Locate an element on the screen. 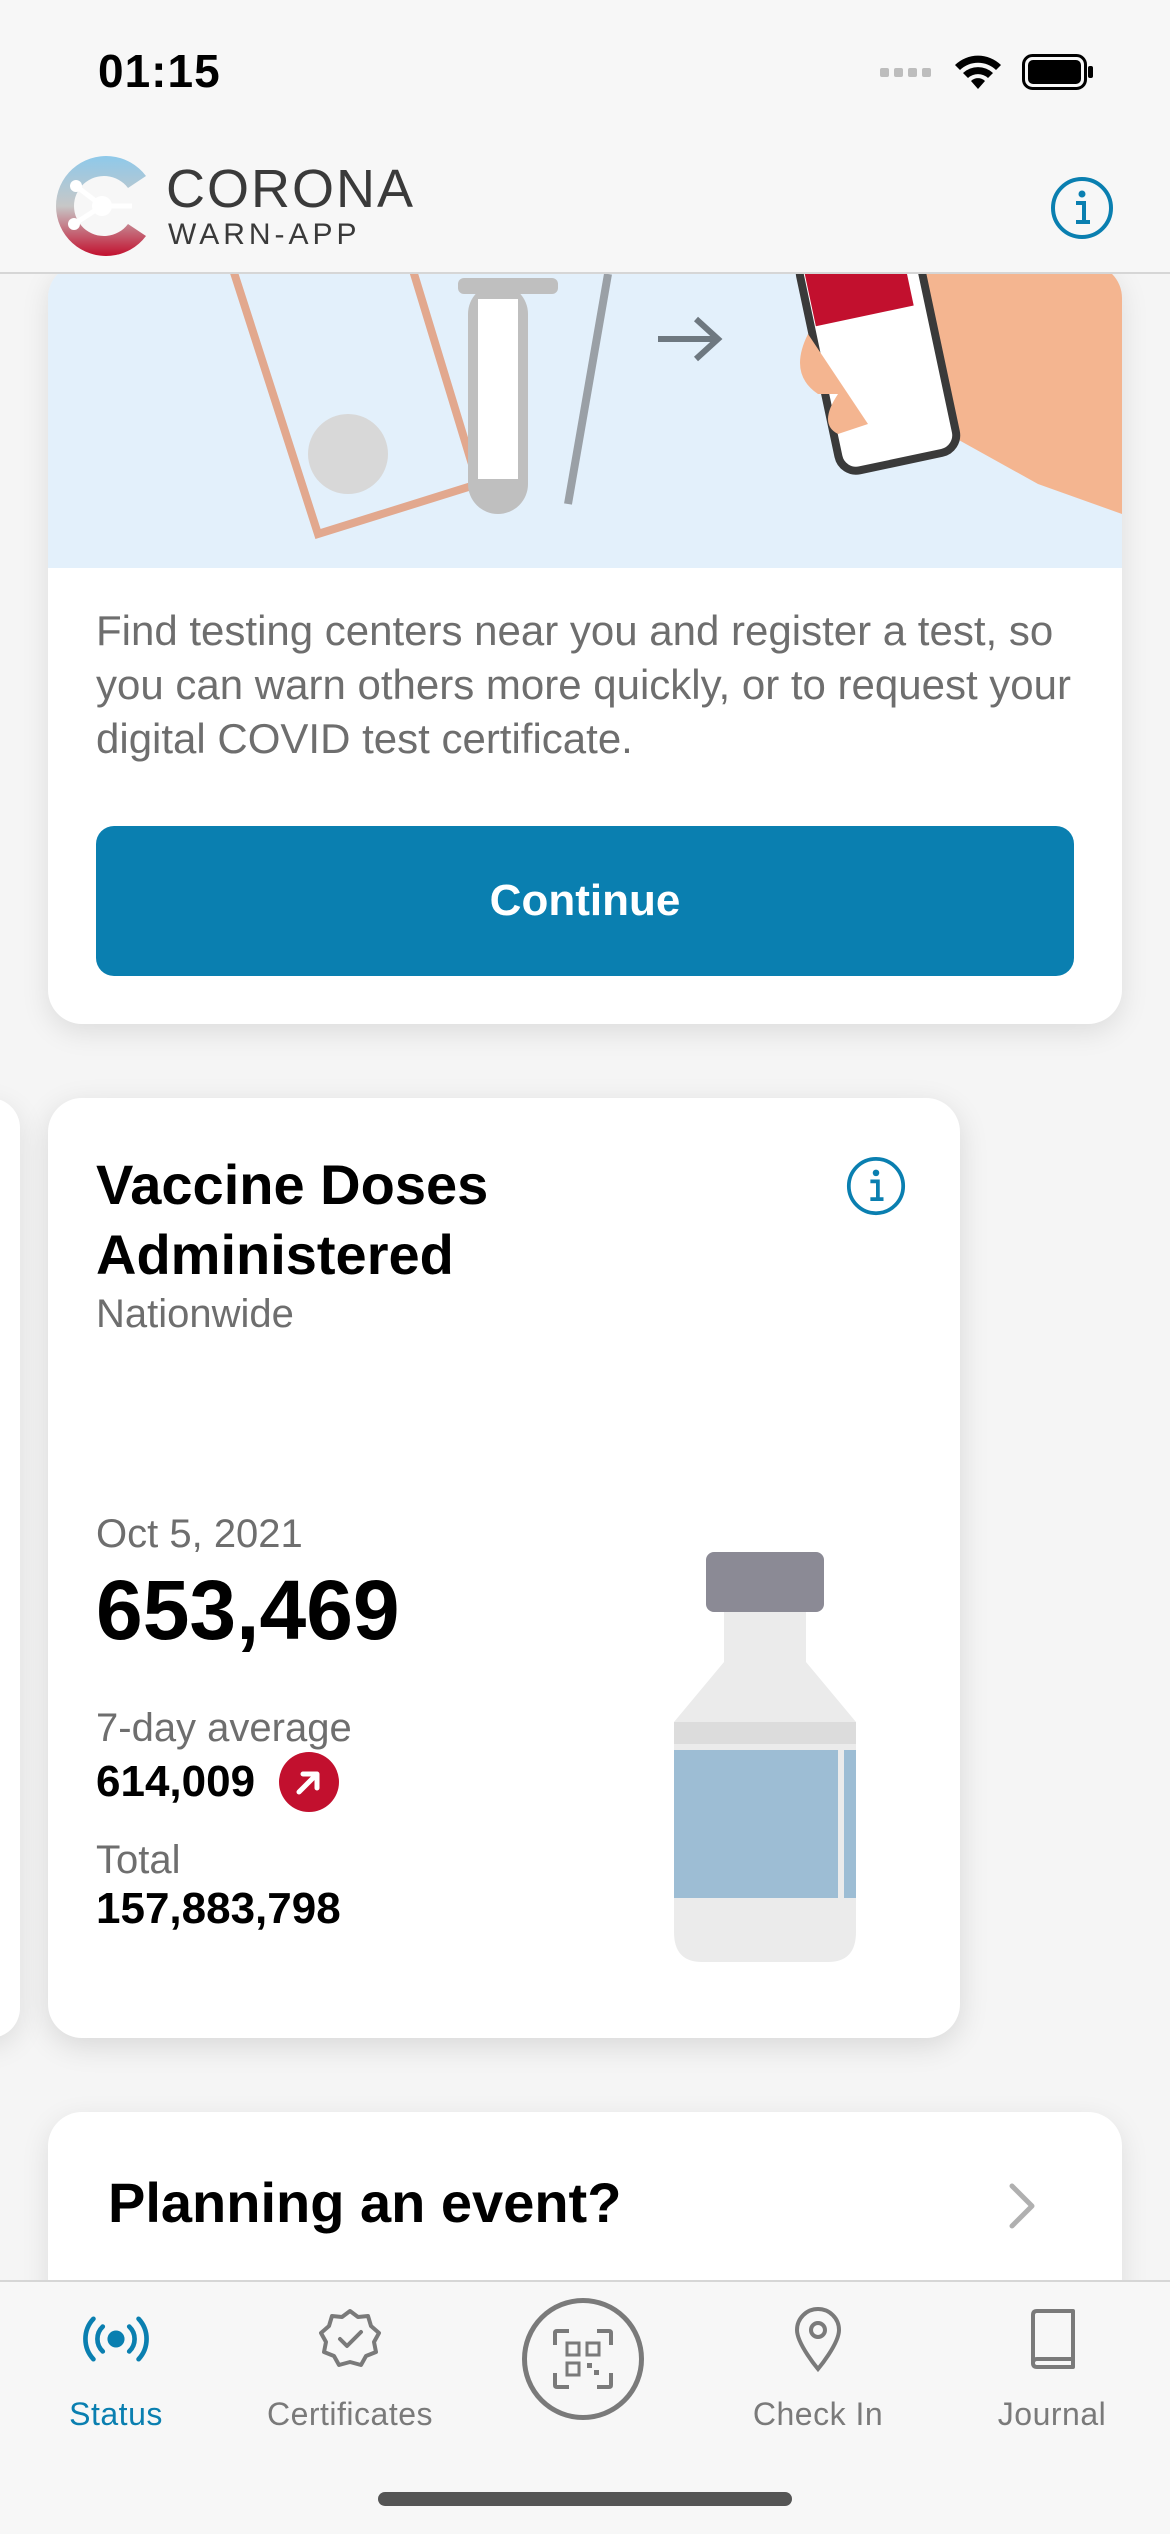 Image resolution: width=1170 pixels, height=2534 pixels. qr-scan-button is located at coordinates (583, 2359).